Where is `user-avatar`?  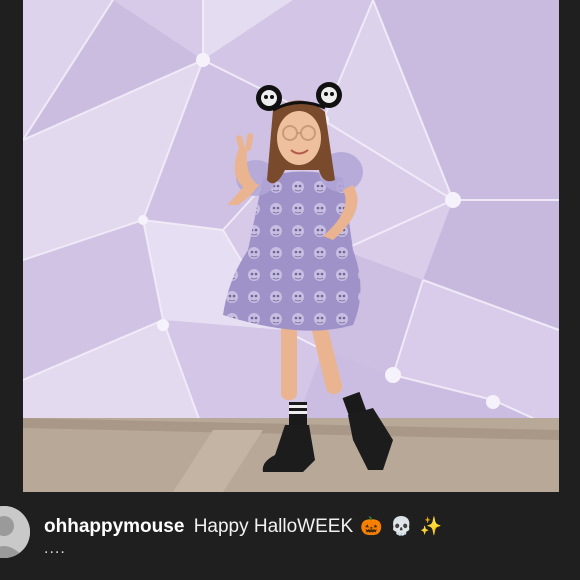 user-avatar is located at coordinates (15, 532).